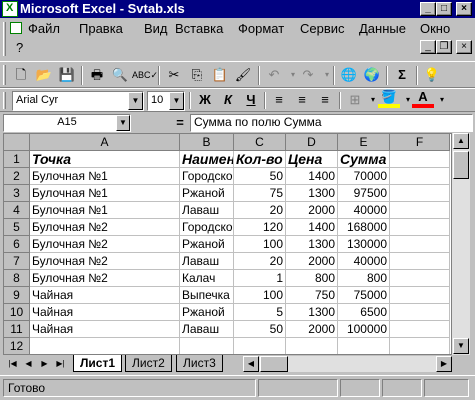 The width and height of the screenshot is (475, 400). What do you see at coordinates (464, 9) in the screenshot?
I see `close-button: ×` at bounding box center [464, 9].